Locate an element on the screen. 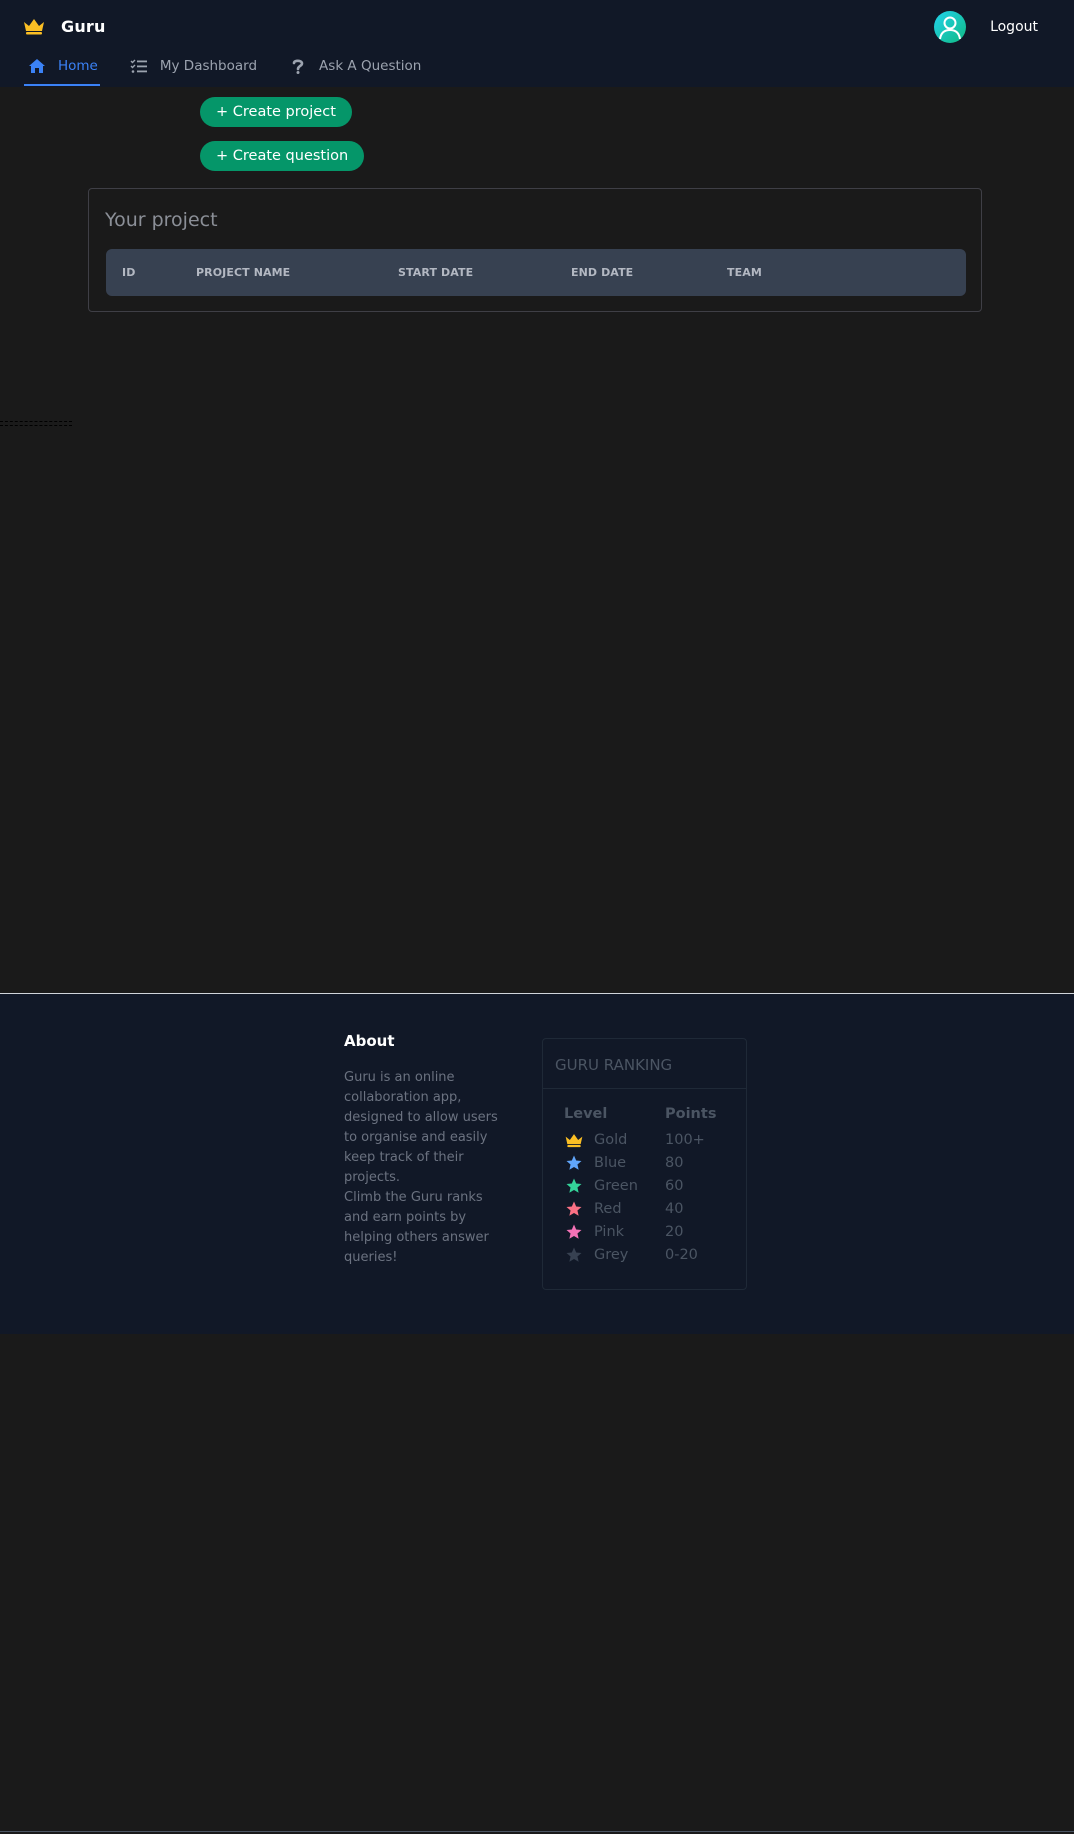 This screenshot has width=1074, height=1834. rank-row-blue: Blue 80 is located at coordinates (651, 1163).